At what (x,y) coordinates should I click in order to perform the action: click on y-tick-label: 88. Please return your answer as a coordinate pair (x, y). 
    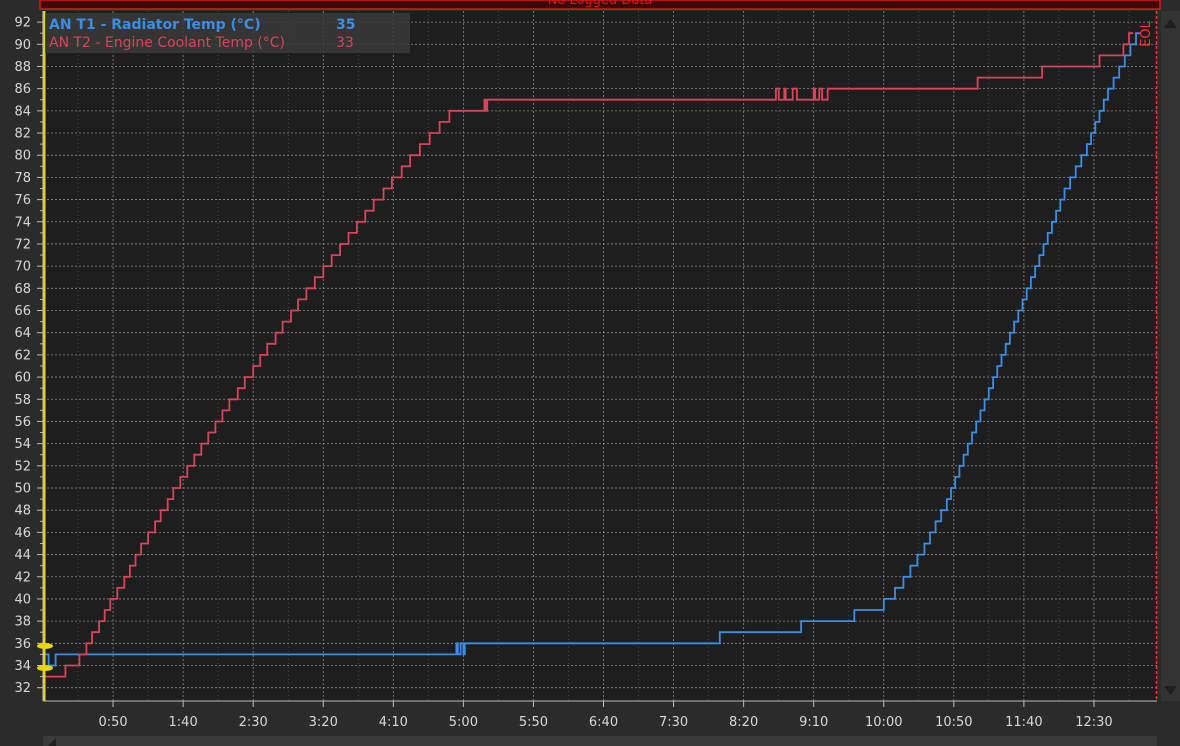
    Looking at the image, I should click on (22, 67).